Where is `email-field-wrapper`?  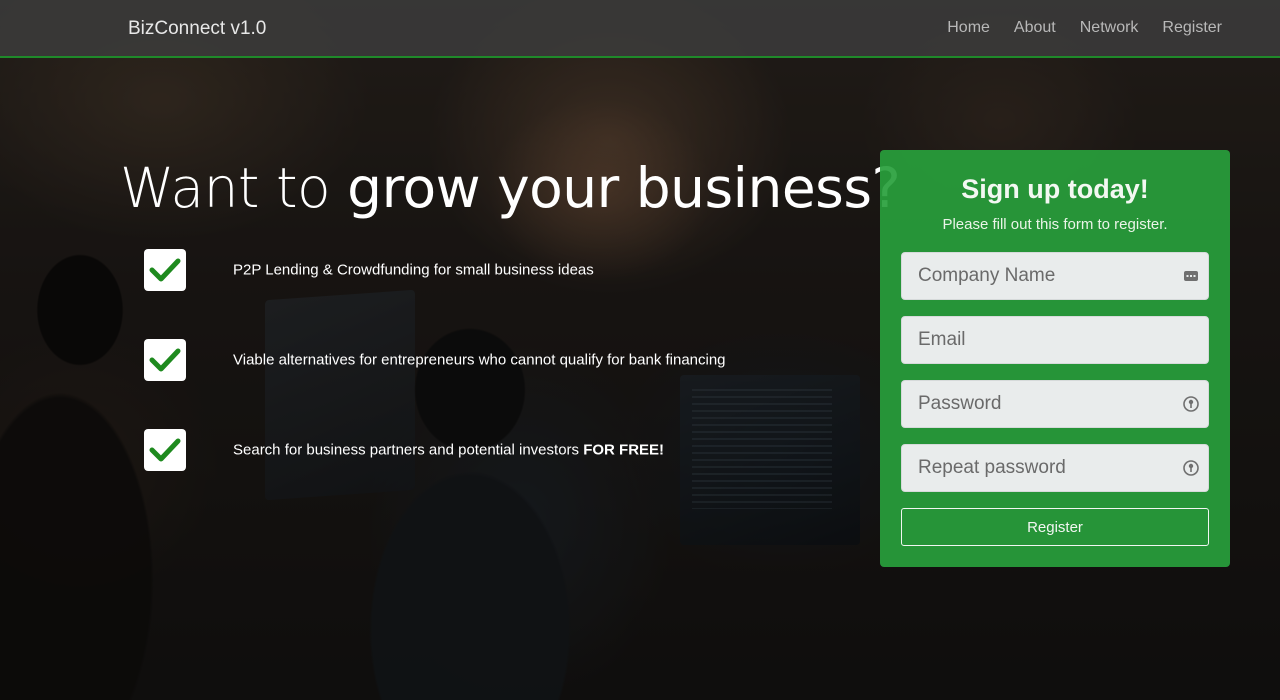
email-field-wrapper is located at coordinates (1055, 340).